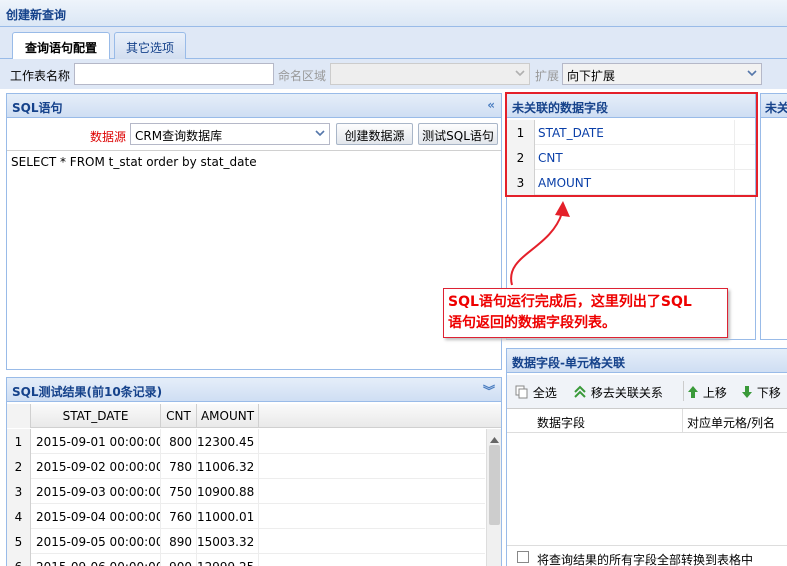  I want to click on col-header-stat-date: STAT_DATE, so click(96, 416).